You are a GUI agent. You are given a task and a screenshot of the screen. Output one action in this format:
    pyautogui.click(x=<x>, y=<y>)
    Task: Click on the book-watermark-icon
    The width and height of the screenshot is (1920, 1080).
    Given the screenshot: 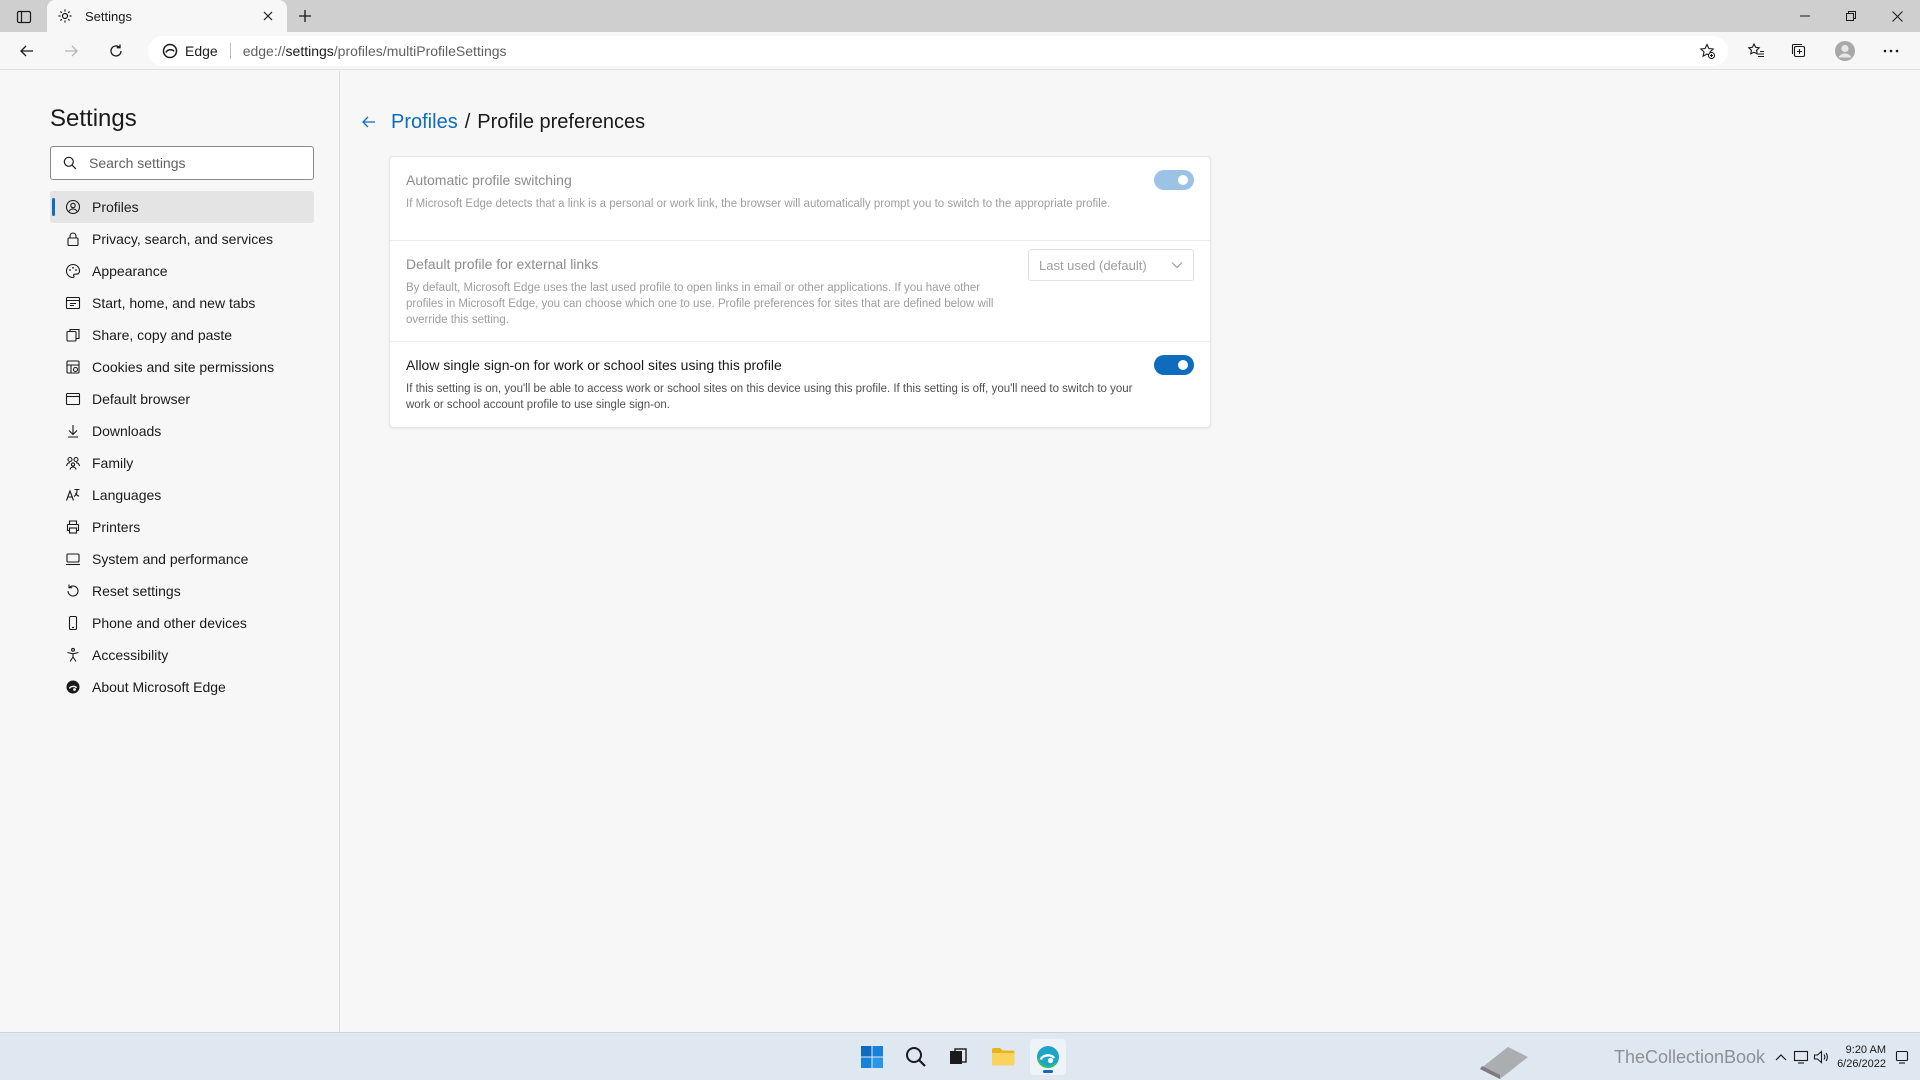 What is the action you would take?
    pyautogui.click(x=1503, y=1063)
    